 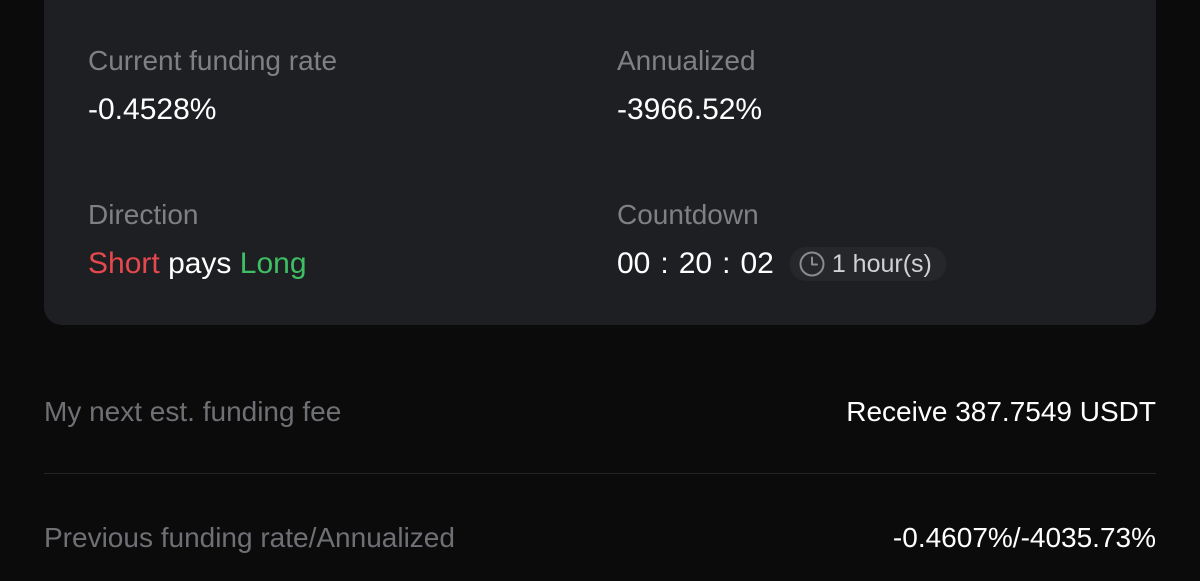 I want to click on direction-value: Short pays Long, so click(x=197, y=264).